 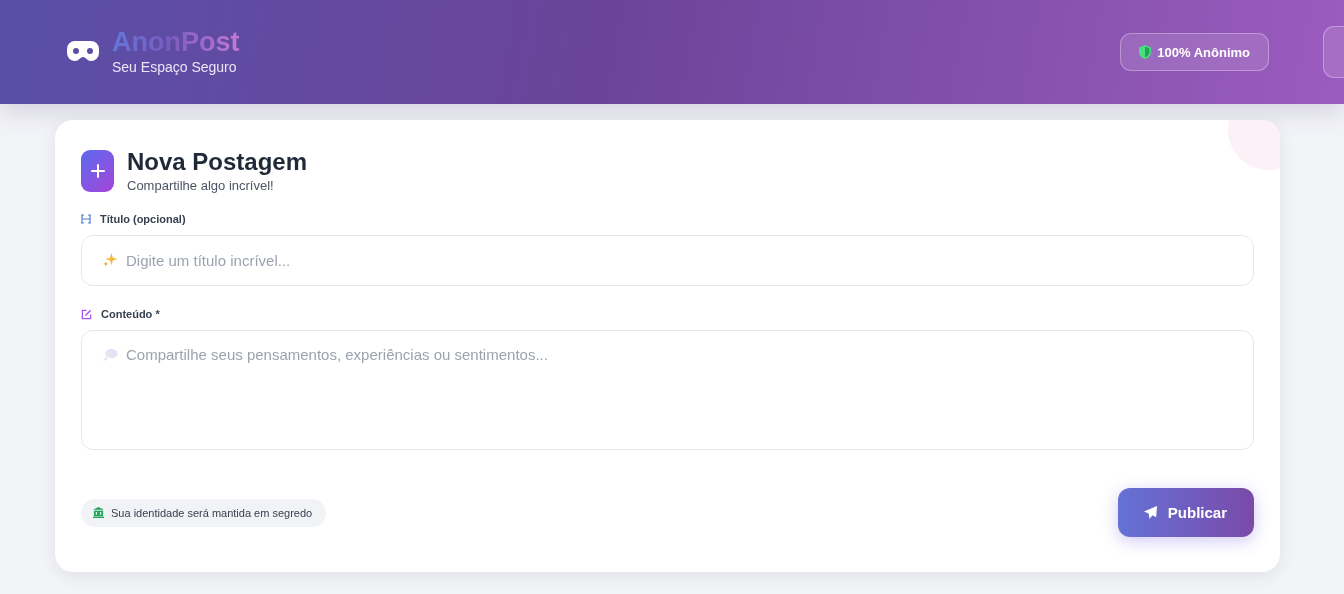 What do you see at coordinates (98, 512) in the screenshot?
I see `building-icon` at bounding box center [98, 512].